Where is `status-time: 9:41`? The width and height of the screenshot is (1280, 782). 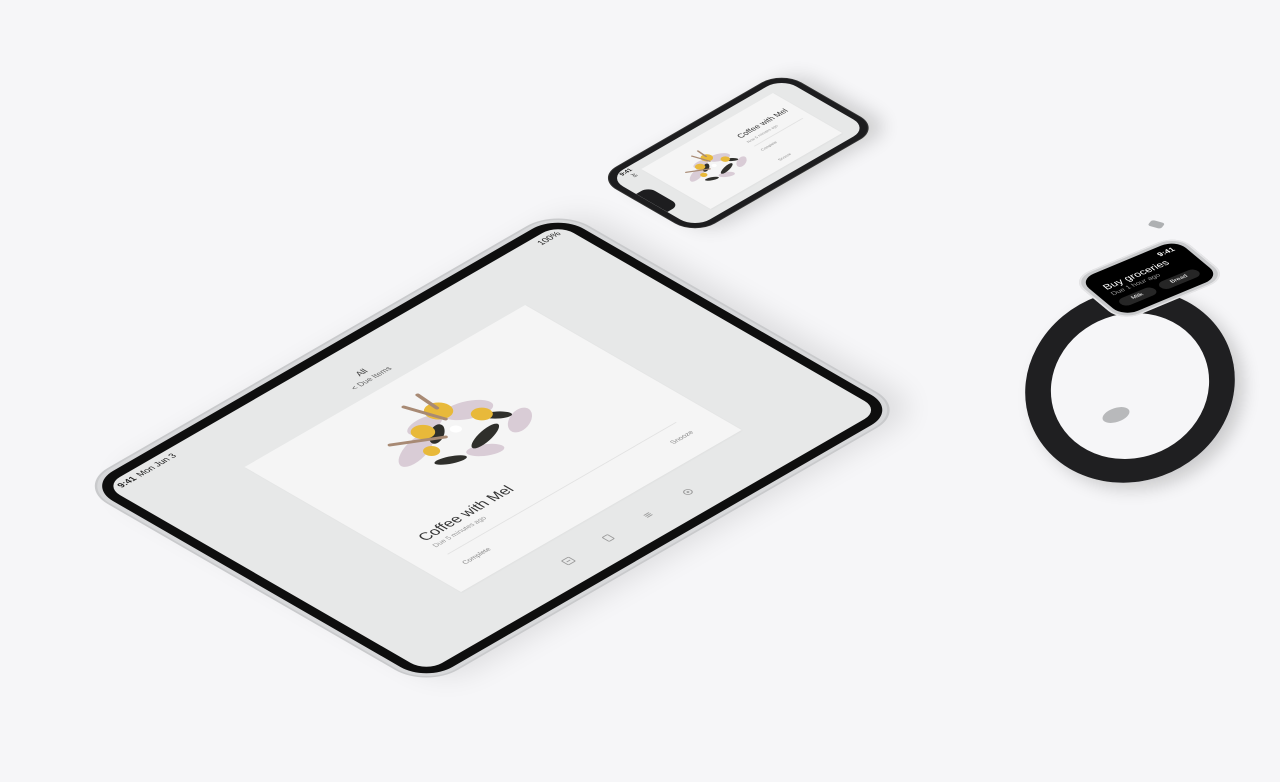
status-time: 9:41 is located at coordinates (126, 481).